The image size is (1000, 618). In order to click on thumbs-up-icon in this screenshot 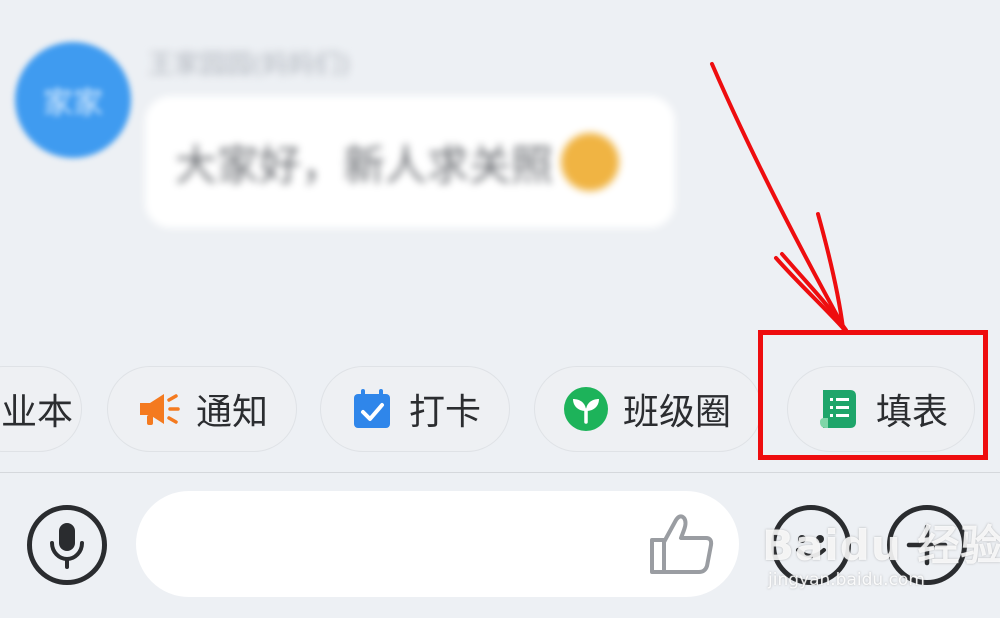, I will do `click(681, 544)`.